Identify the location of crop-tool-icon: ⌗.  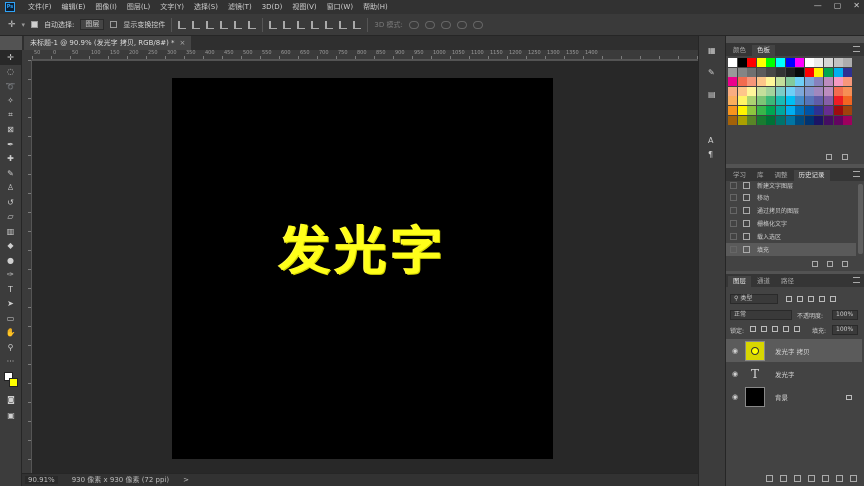
(10, 115).